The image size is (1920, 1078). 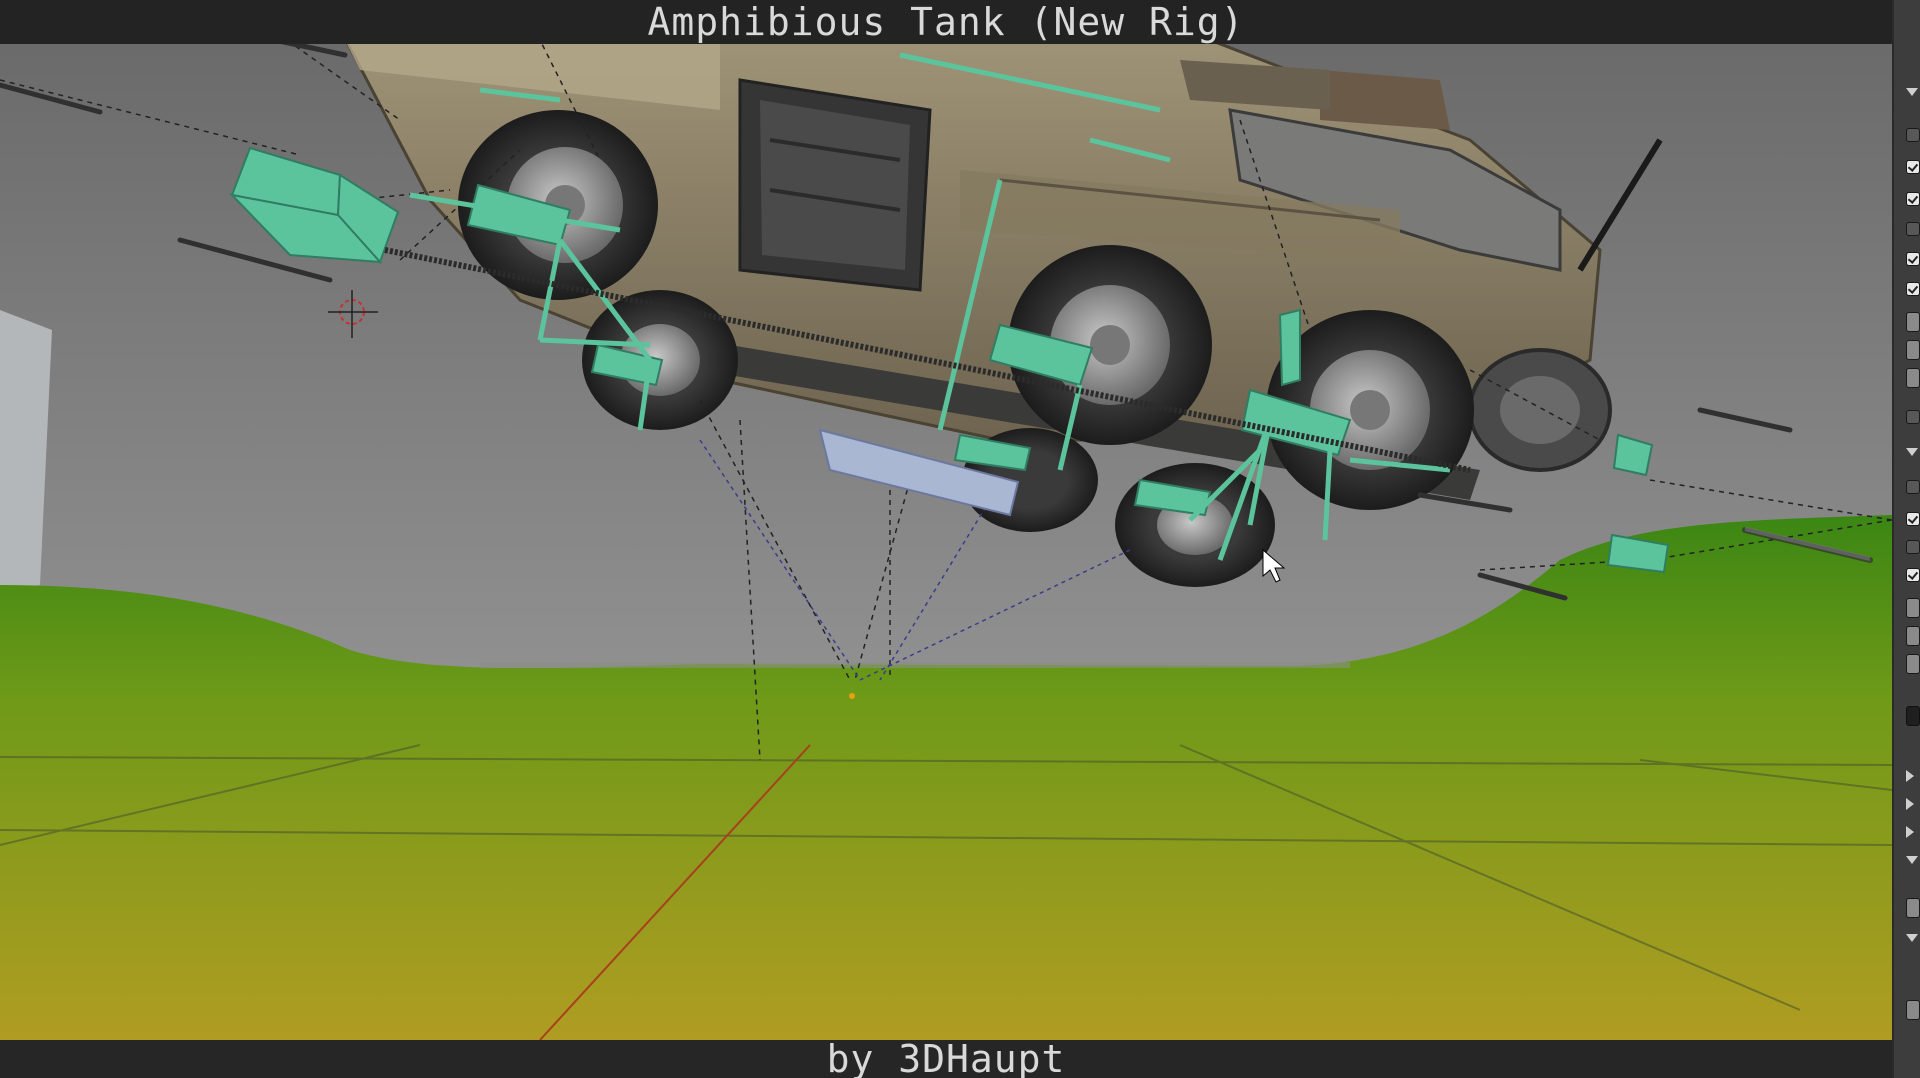 I want to click on origin-point, so click(x=852, y=696).